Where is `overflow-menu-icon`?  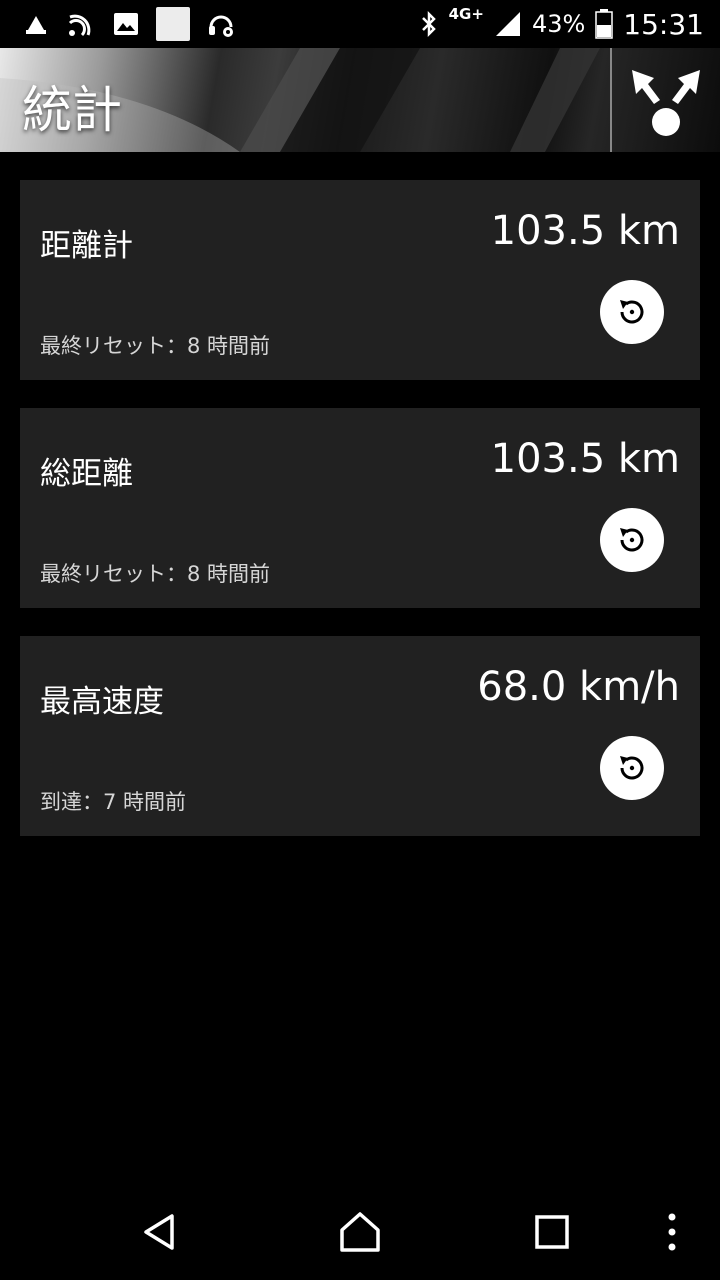
overflow-menu-icon is located at coordinates (672, 1232).